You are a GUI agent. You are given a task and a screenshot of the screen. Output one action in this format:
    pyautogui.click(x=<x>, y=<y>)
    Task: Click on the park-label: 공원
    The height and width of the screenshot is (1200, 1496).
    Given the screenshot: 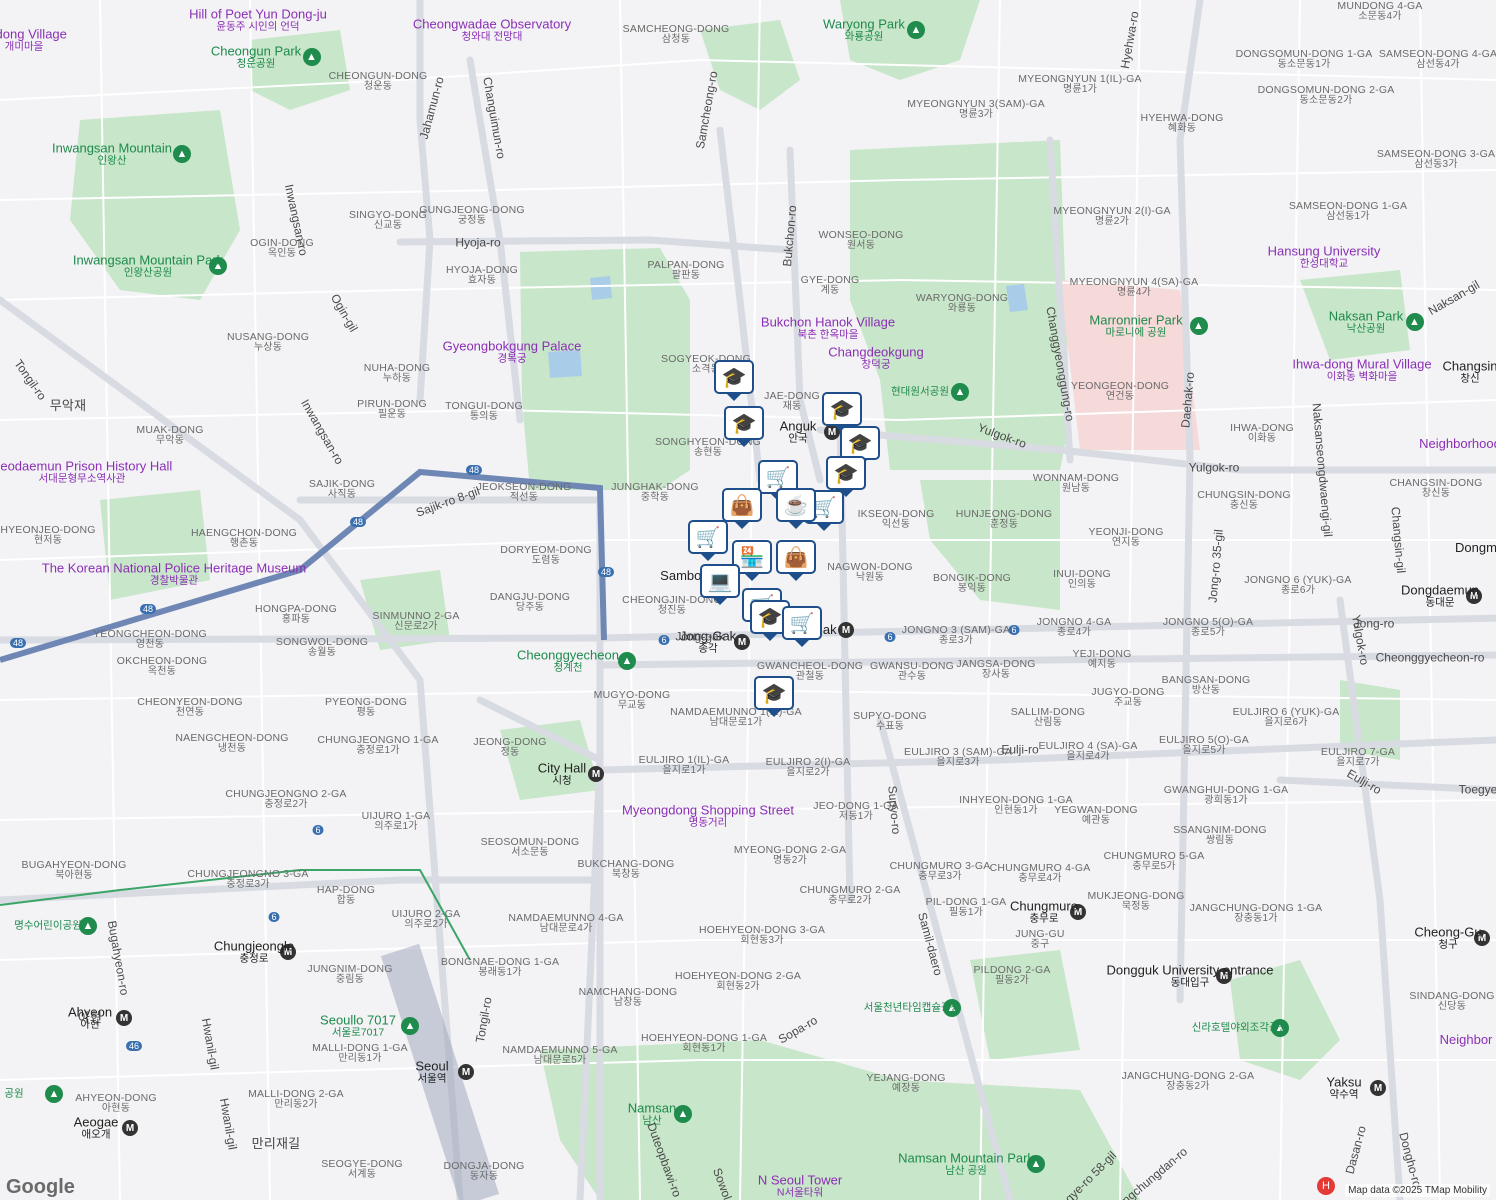 What is the action you would take?
    pyautogui.click(x=13, y=1093)
    